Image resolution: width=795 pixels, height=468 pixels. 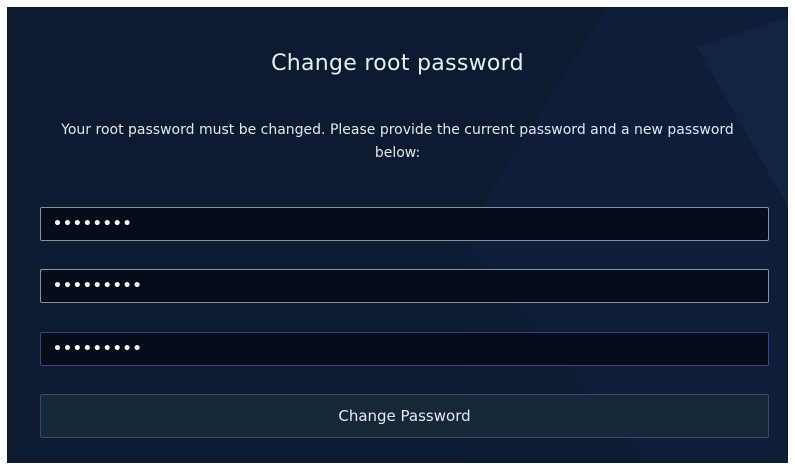 What do you see at coordinates (397, 63) in the screenshot?
I see `dialog-title: Change root password` at bounding box center [397, 63].